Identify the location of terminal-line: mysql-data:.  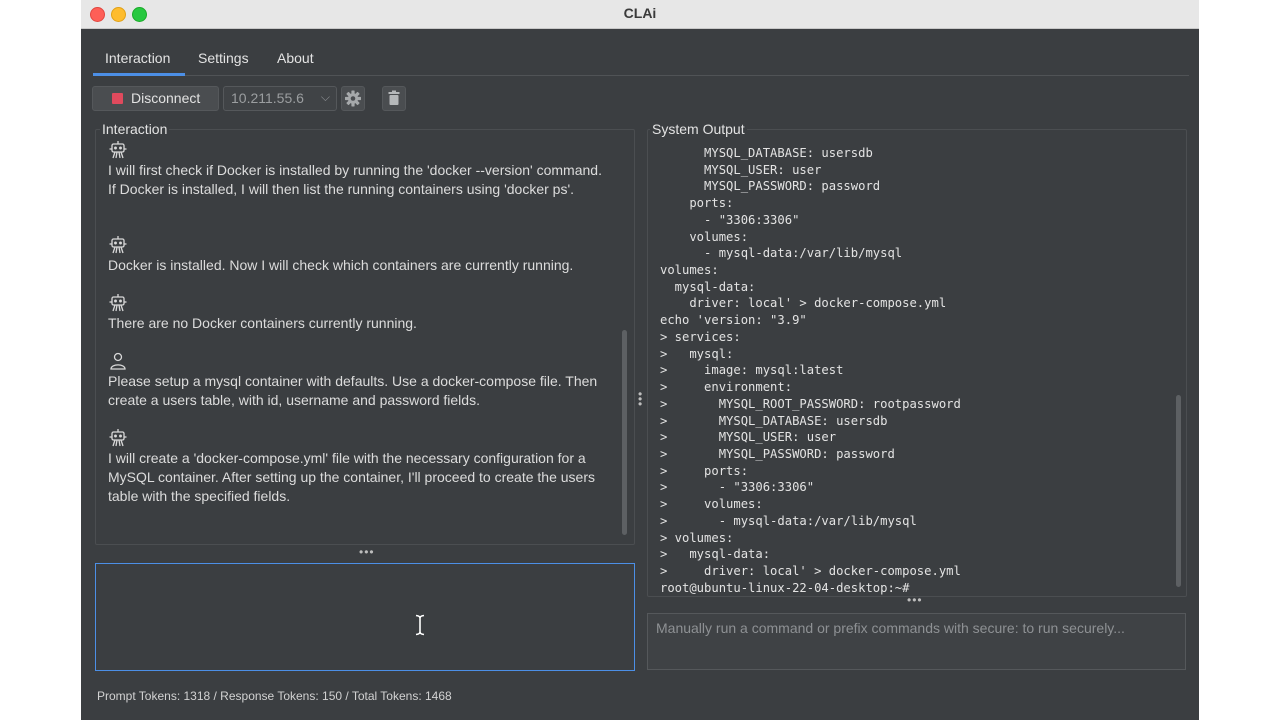
(708, 286).